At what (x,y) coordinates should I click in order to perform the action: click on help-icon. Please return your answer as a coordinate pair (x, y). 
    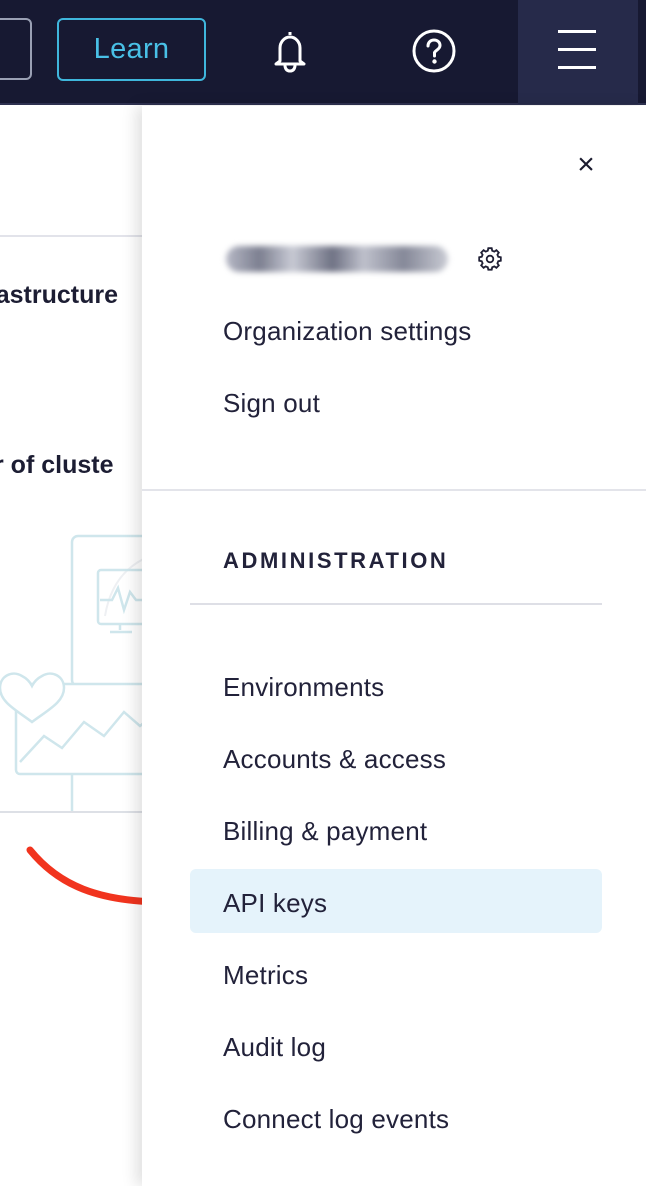
    Looking at the image, I should click on (434, 51).